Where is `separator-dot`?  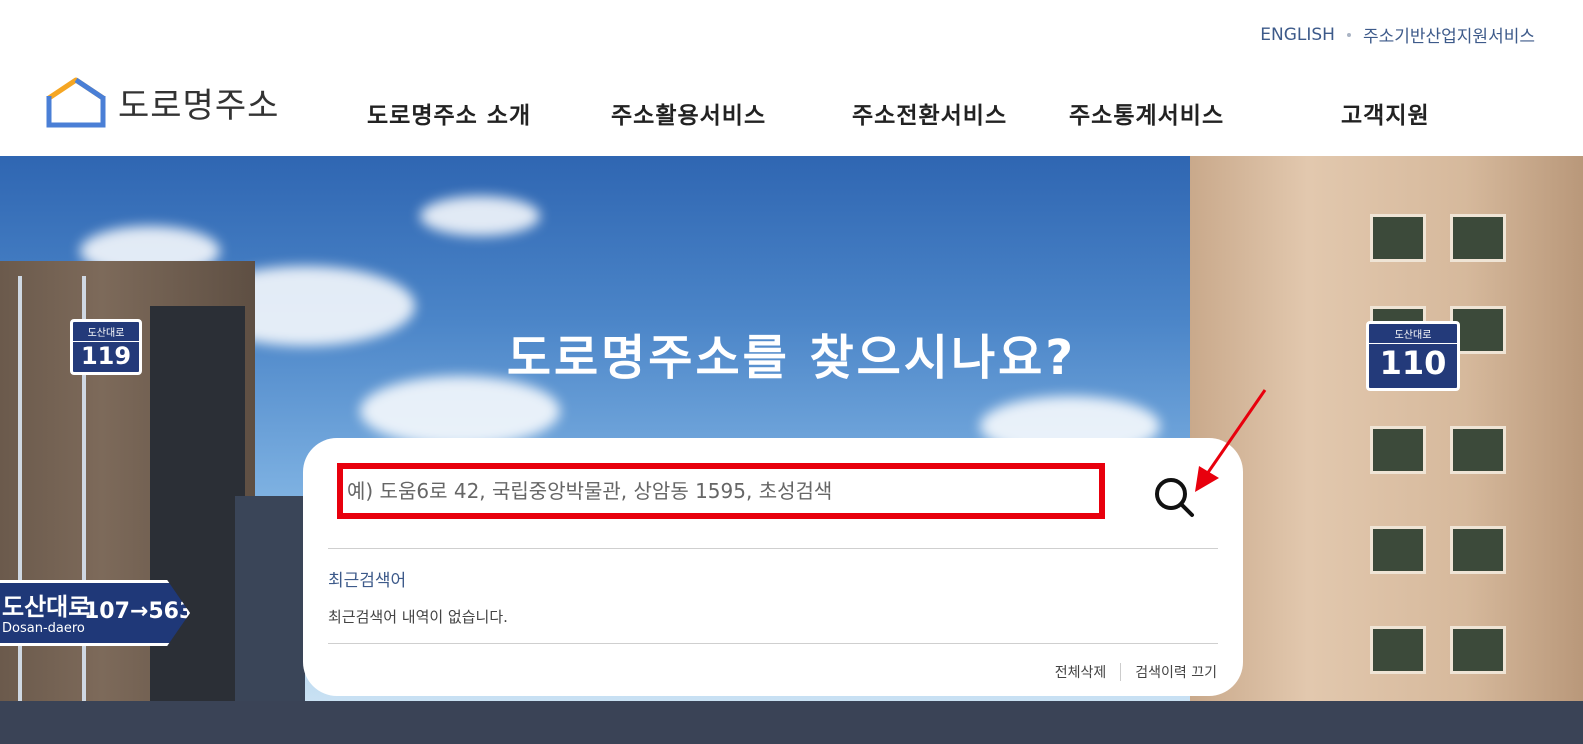 separator-dot is located at coordinates (1348, 34).